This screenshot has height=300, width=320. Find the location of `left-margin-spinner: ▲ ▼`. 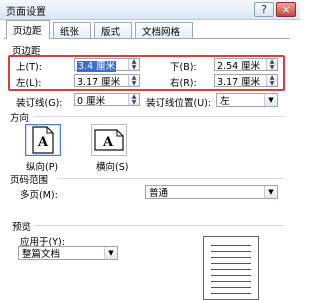

left-margin-spinner: ▲ ▼ is located at coordinates (133, 80).